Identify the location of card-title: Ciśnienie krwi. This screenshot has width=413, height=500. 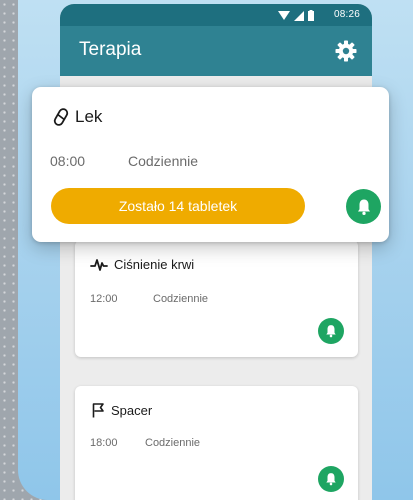
(142, 264).